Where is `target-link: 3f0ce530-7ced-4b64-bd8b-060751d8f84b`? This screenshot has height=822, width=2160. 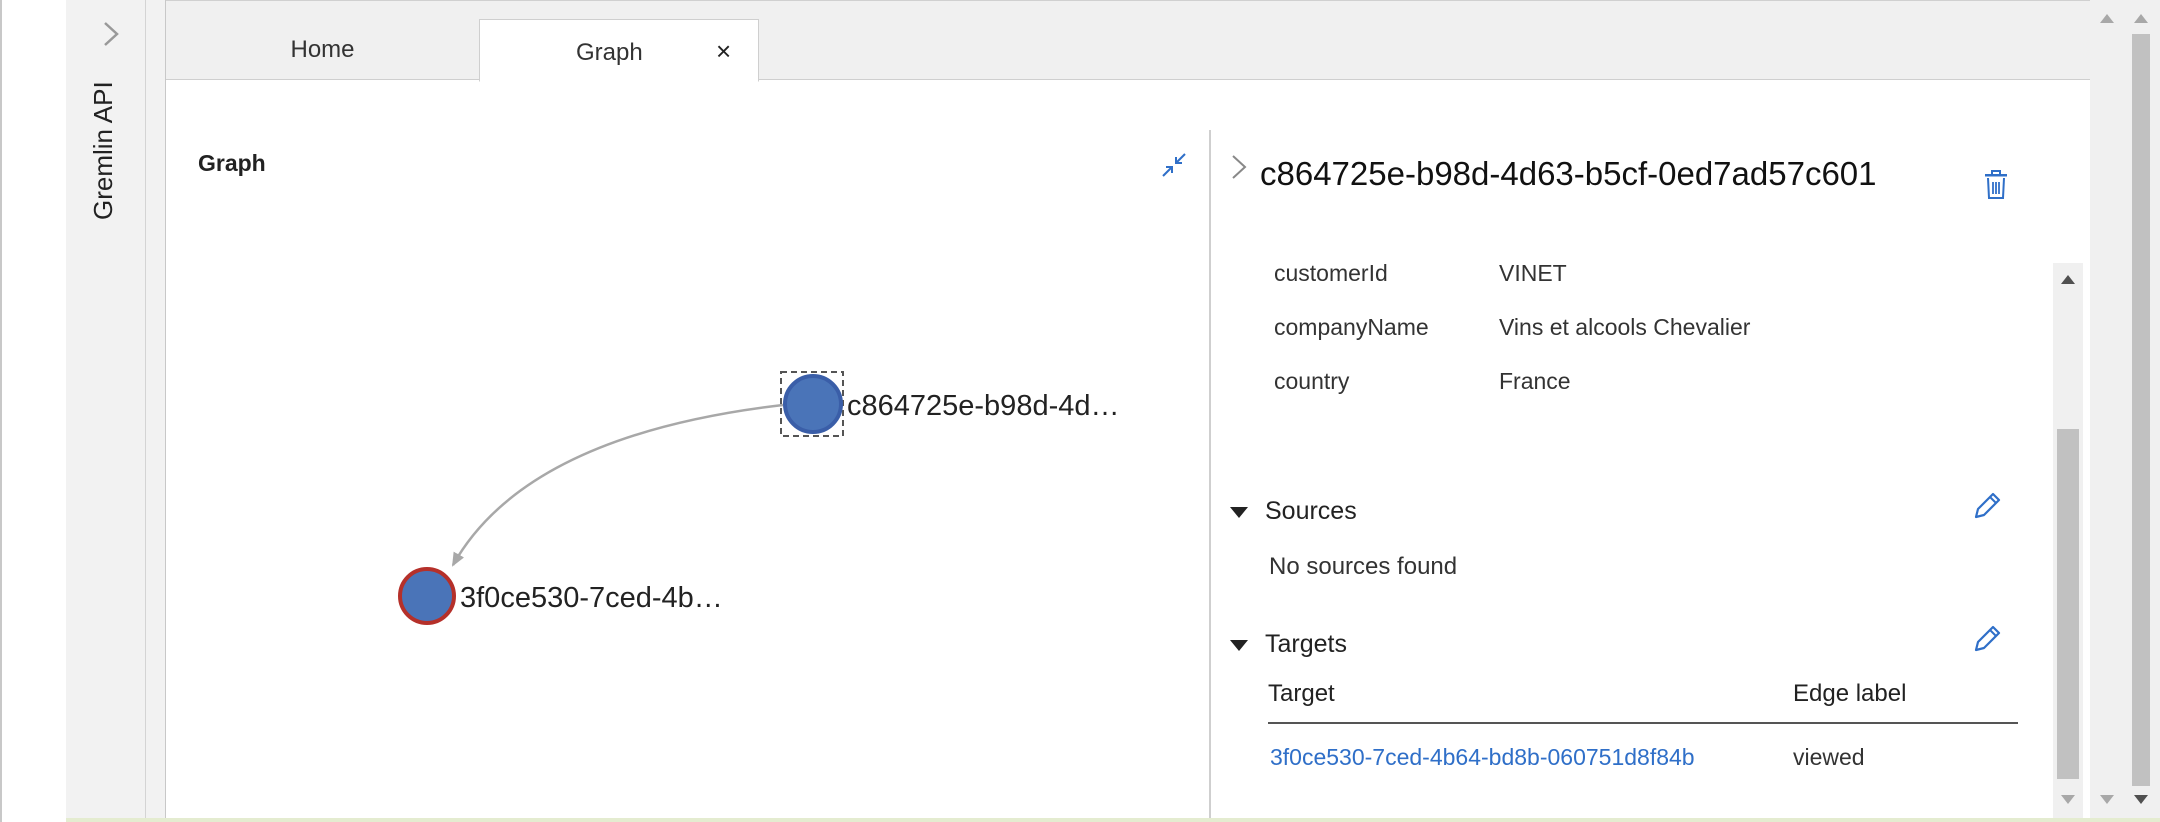 target-link: 3f0ce530-7ced-4b64-bd8b-060751d8f84b is located at coordinates (1482, 757).